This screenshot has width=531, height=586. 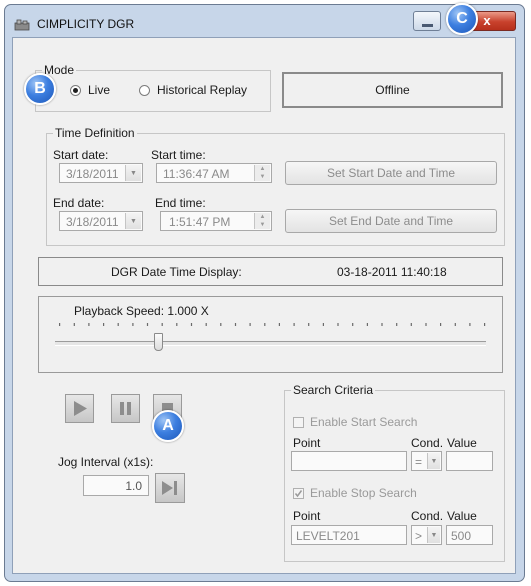 What do you see at coordinates (462, 443) in the screenshot?
I see `start-value-label: Value` at bounding box center [462, 443].